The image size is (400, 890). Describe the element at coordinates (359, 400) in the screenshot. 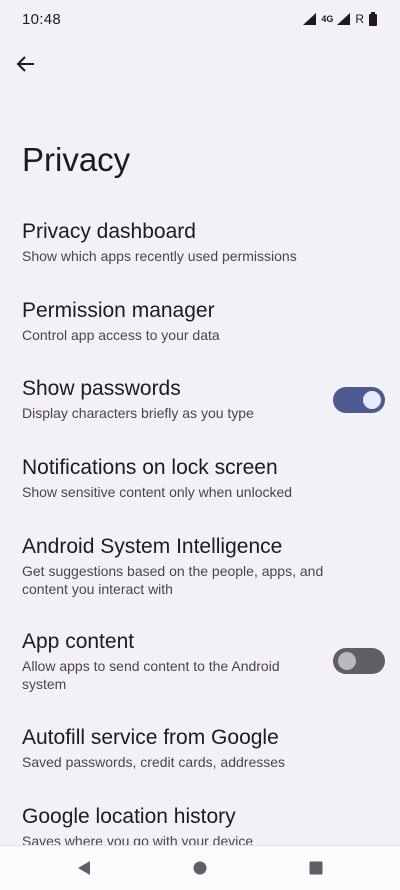

I see `show-passwords-switch` at that location.